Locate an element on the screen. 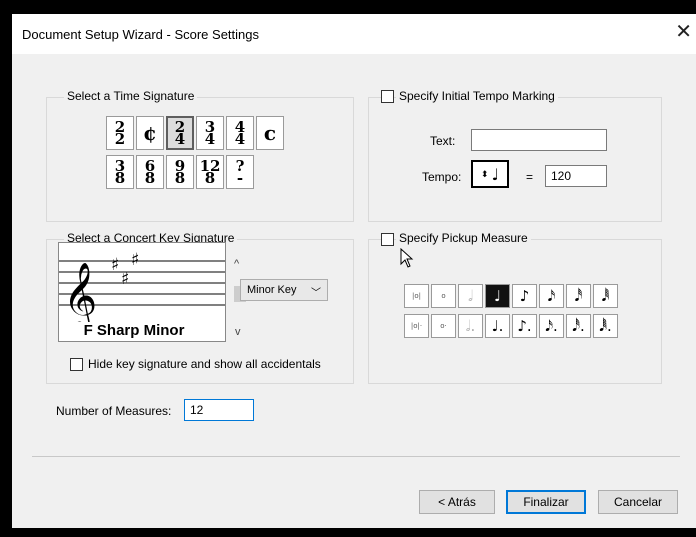  pickup-dotted-breve-icon: |o|· is located at coordinates (416, 326).